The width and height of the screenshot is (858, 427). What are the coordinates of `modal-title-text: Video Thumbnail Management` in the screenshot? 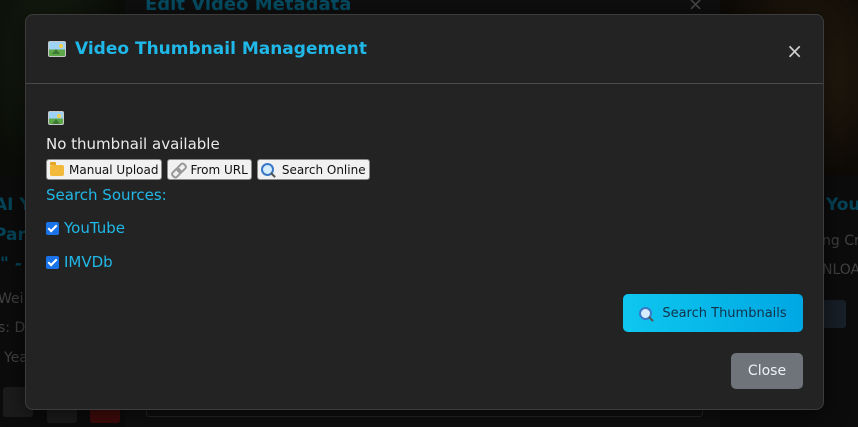 It's located at (221, 49).